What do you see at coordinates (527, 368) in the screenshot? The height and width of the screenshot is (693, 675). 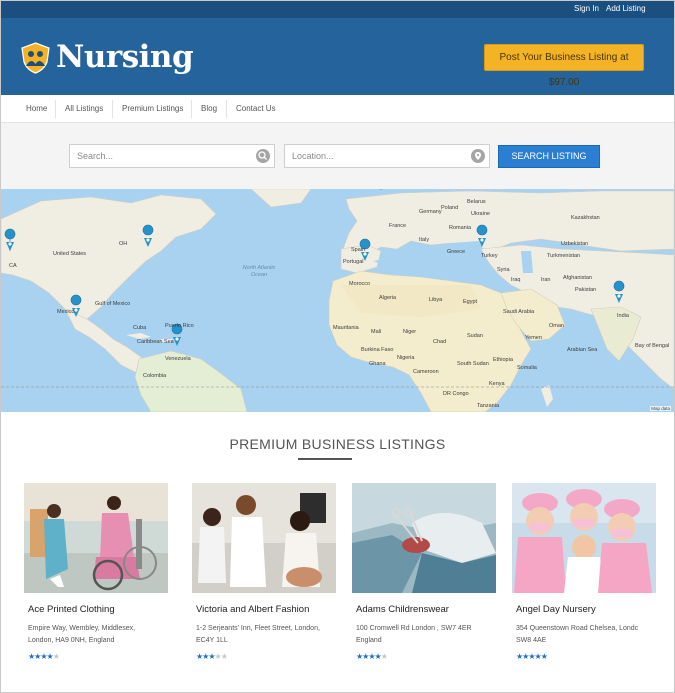 I see `map-label: Somalia` at bounding box center [527, 368].